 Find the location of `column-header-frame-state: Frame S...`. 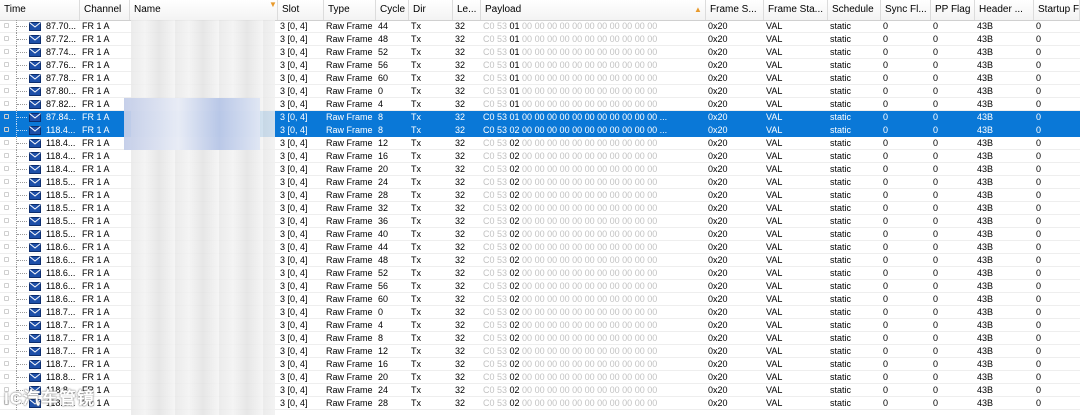

column-header-frame-state: Frame S... is located at coordinates (735, 10).